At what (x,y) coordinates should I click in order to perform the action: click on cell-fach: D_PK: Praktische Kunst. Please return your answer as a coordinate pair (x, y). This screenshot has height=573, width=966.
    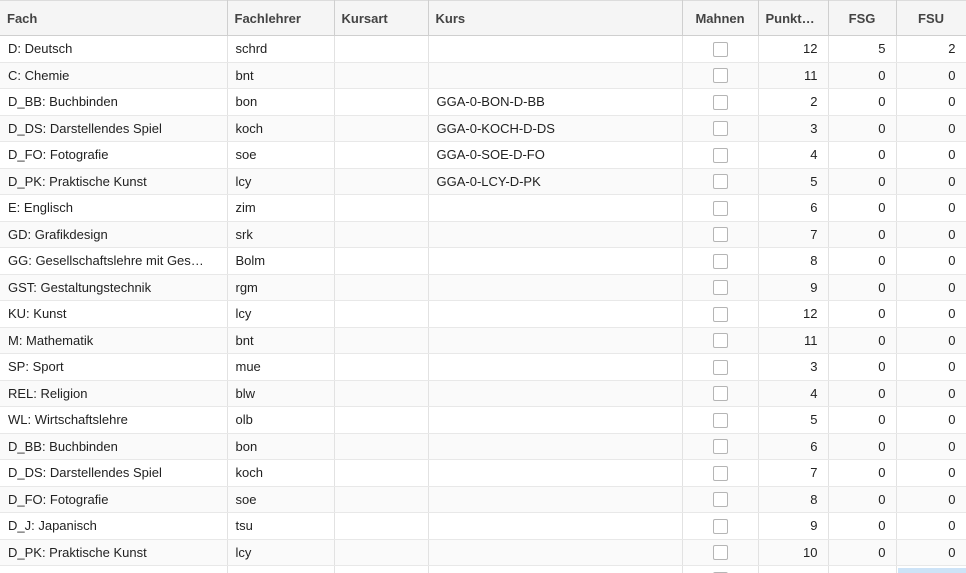
    Looking at the image, I should click on (114, 181).